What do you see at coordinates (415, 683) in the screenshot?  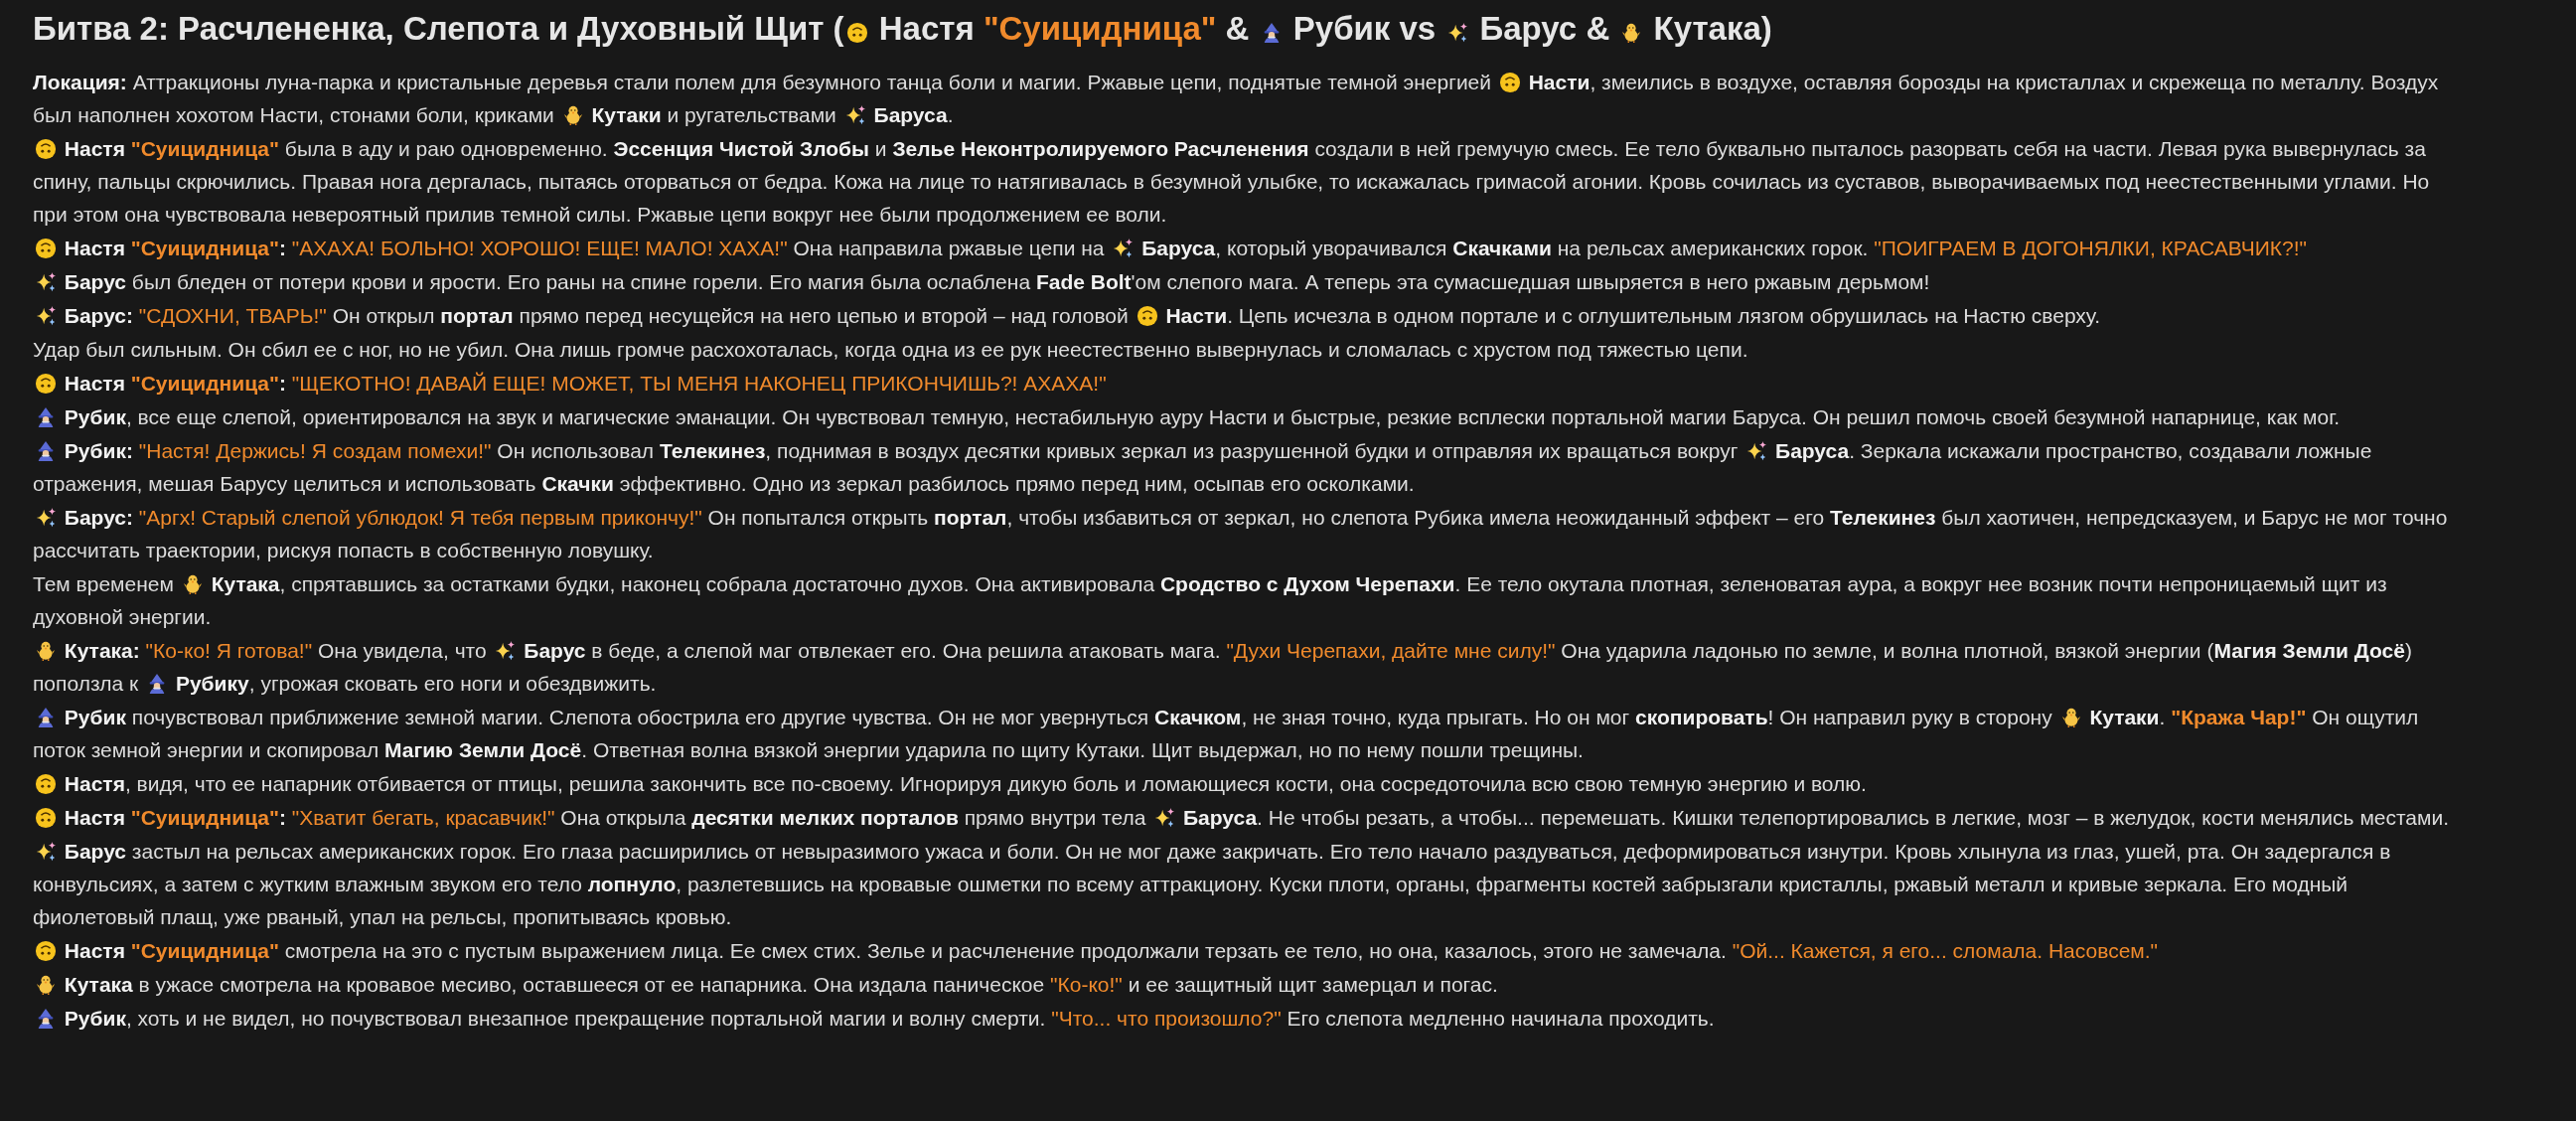 I see `story-text: Рубику, угрожая сковать его ноги и обездвижить.` at bounding box center [415, 683].